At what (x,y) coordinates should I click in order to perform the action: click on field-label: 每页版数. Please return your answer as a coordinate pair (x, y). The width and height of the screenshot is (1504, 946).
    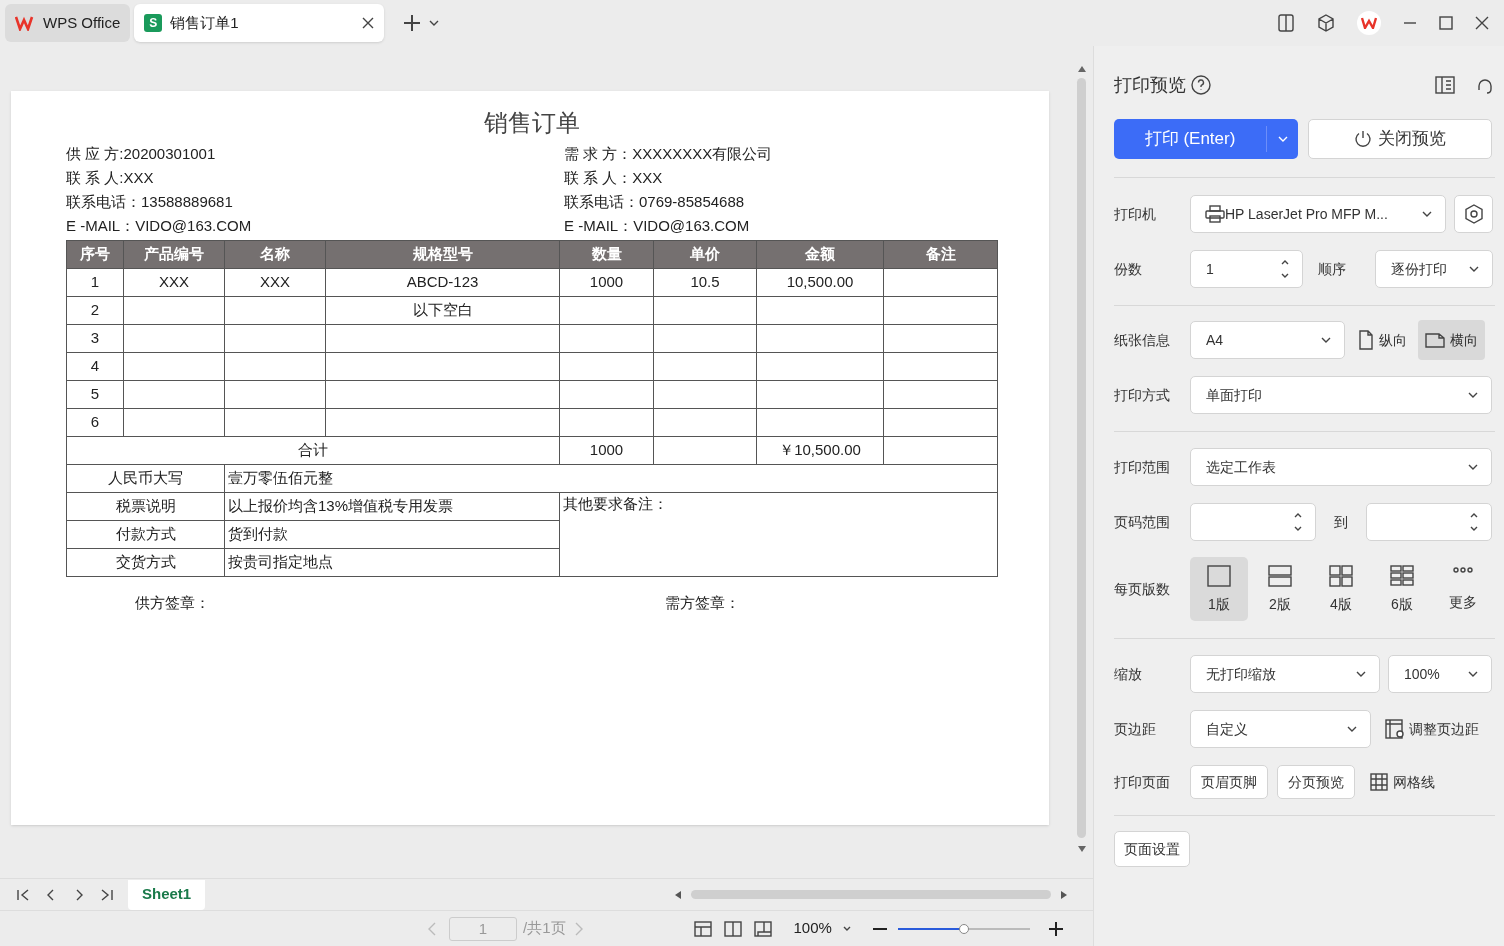
    Looking at the image, I should click on (1142, 589).